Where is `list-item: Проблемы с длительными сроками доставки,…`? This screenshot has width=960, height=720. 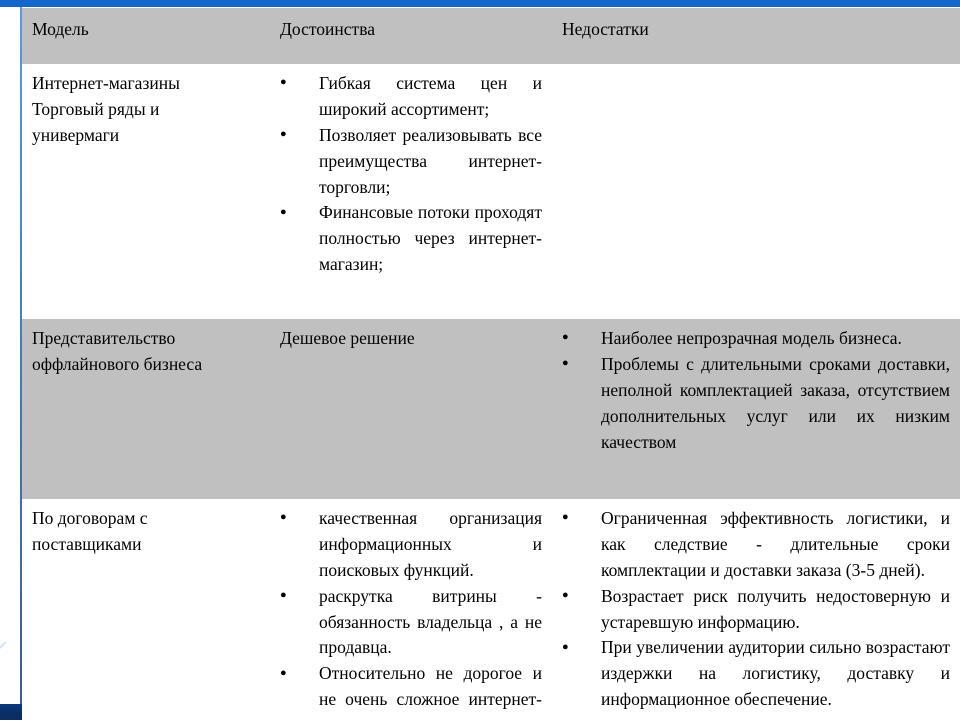
list-item: Проблемы с длительными сроками доставки,… is located at coordinates (756, 403).